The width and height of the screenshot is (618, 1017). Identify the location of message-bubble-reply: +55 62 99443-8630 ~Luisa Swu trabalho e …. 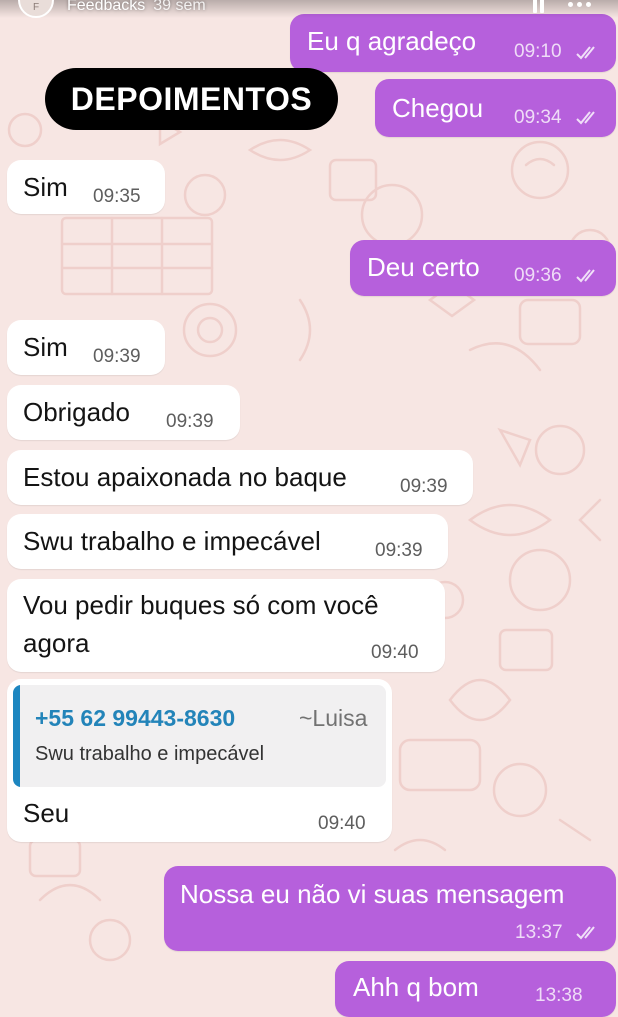
(199, 760).